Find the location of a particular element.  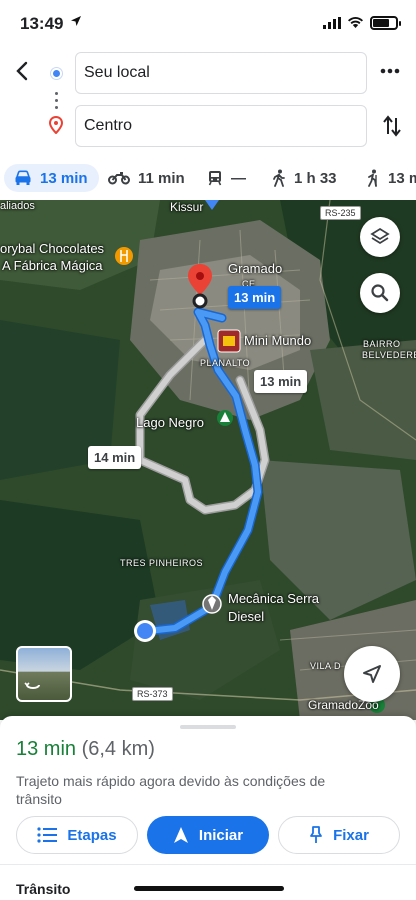

mode-car: 13 min is located at coordinates (51, 178).